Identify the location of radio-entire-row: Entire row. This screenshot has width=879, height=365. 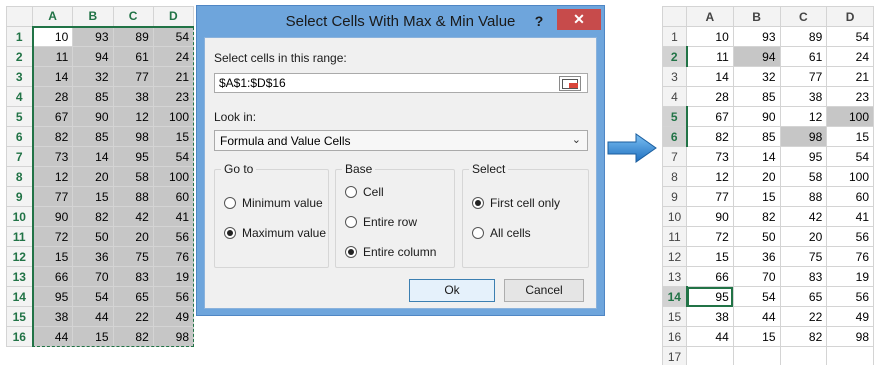
(381, 222).